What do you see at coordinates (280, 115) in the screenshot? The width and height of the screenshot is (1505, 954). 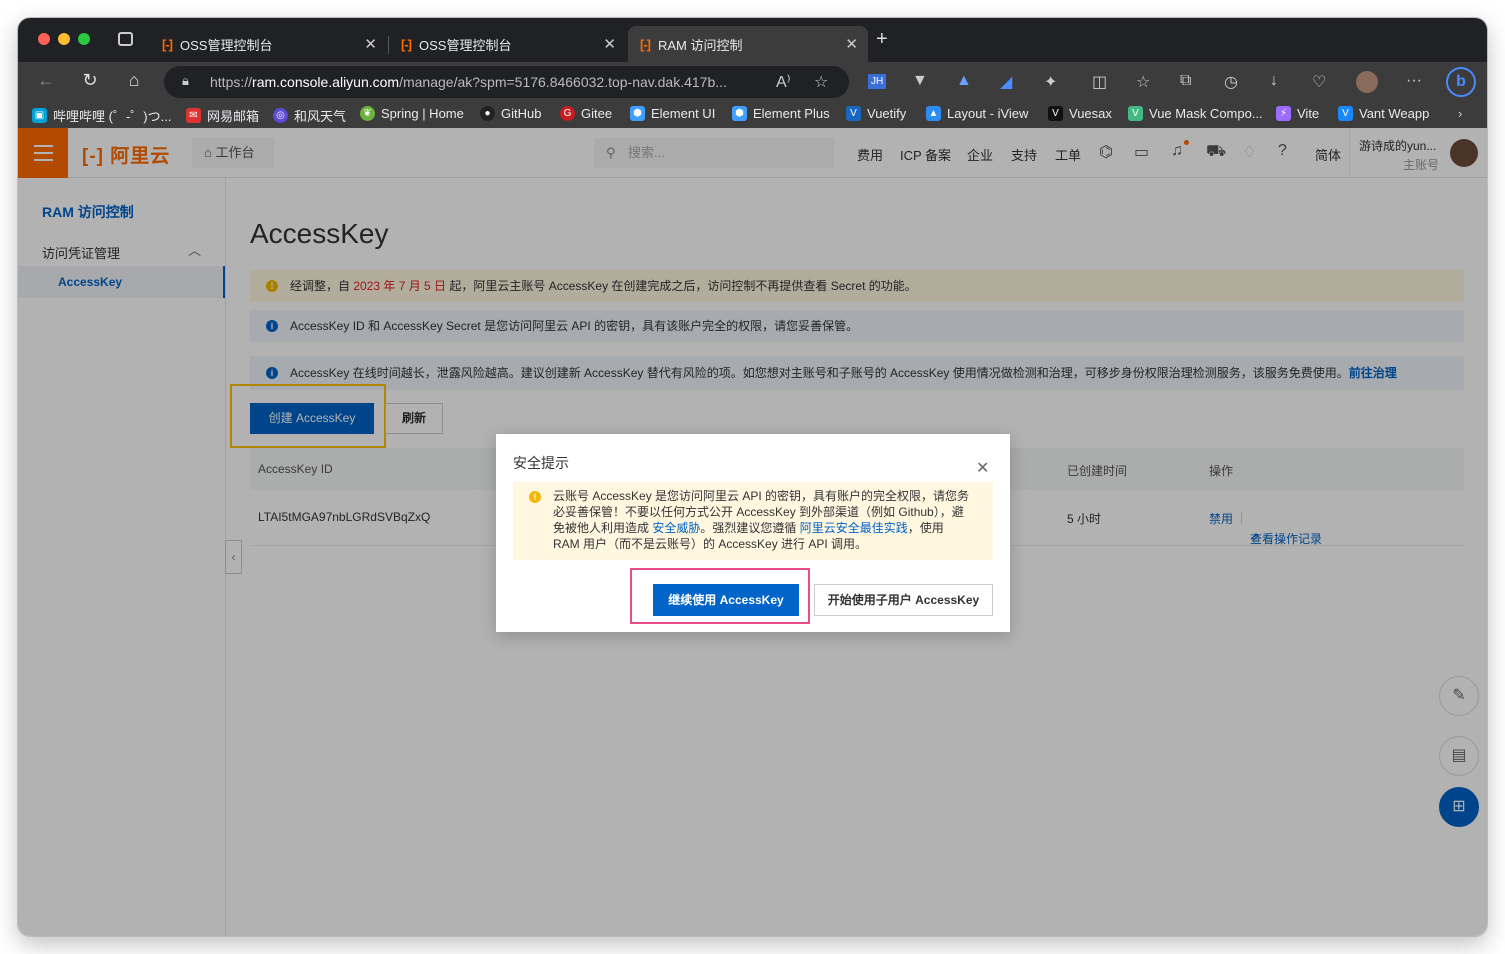 I see `weather-icon: ◎` at bounding box center [280, 115].